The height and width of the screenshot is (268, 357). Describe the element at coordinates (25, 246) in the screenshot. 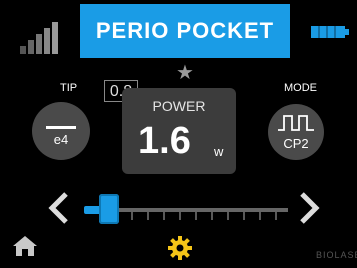

I see `home-icon` at that location.